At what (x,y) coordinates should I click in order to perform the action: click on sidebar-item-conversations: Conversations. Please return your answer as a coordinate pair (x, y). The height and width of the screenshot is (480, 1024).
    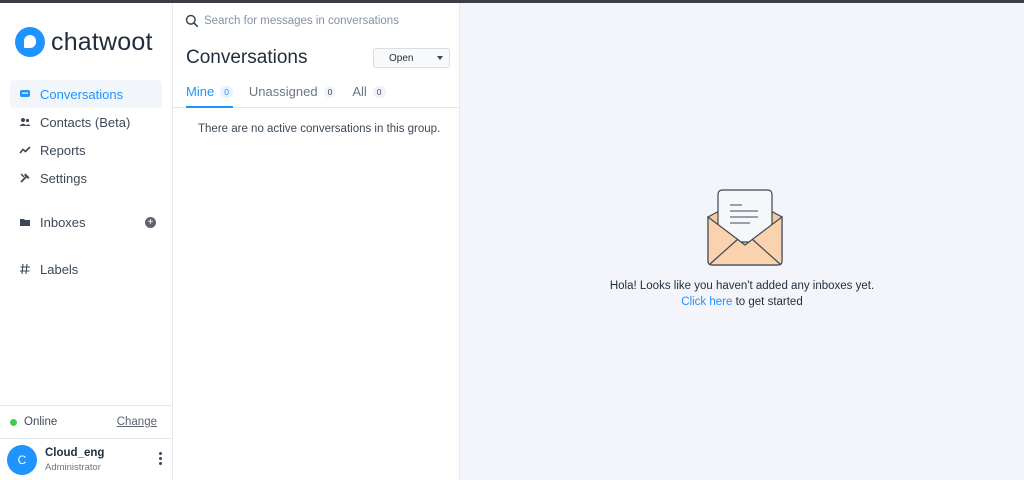
    Looking at the image, I should click on (86, 94).